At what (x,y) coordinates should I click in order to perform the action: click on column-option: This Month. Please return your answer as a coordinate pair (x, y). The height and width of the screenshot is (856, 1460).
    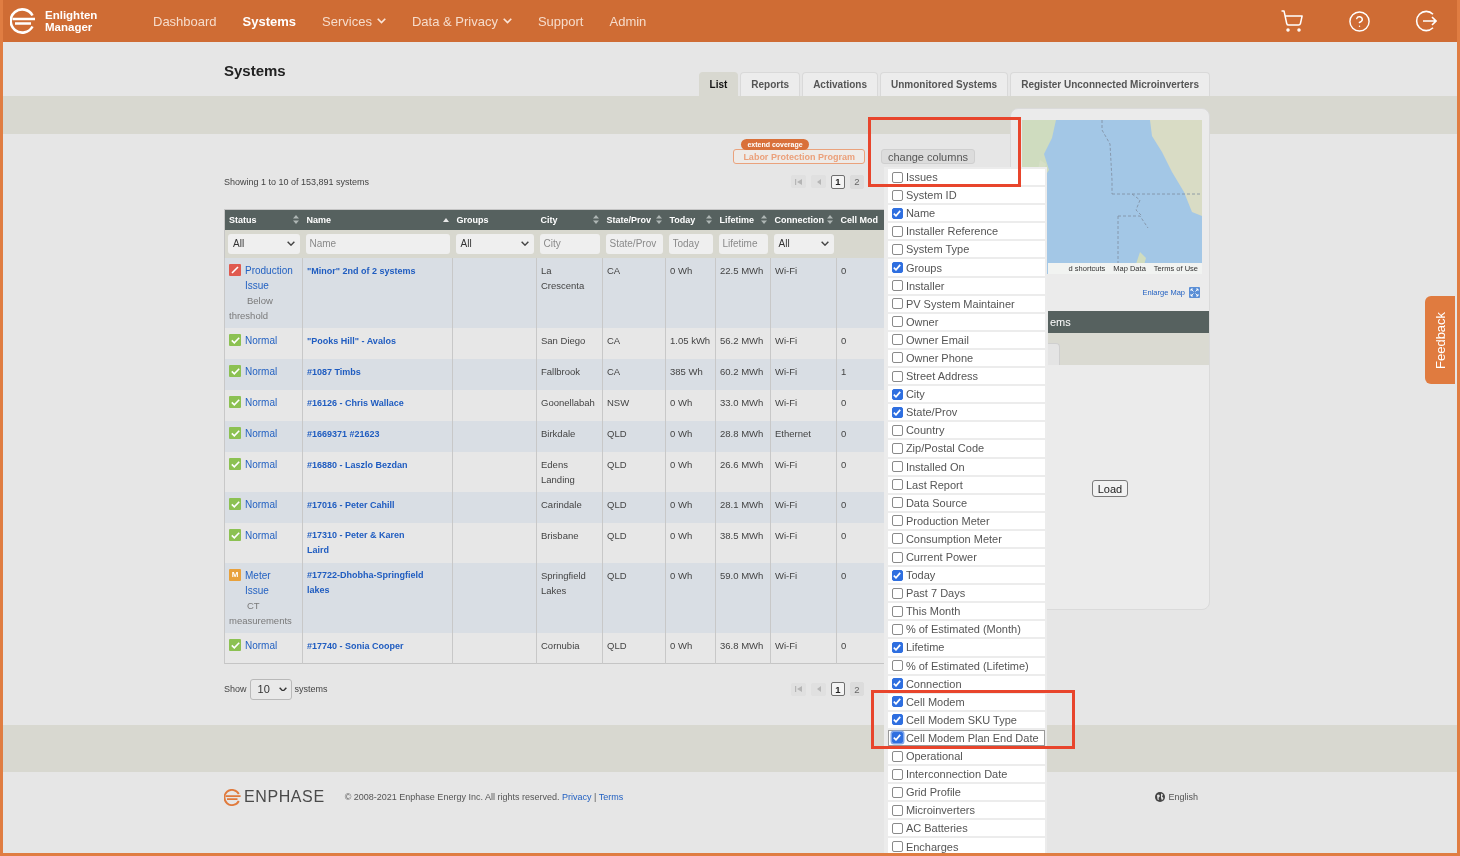
    Looking at the image, I should click on (966, 611).